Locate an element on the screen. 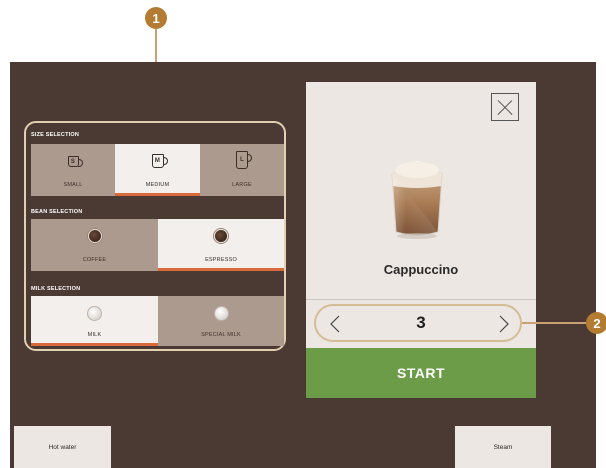 This screenshot has width=606, height=468. coffee-bean-icon is located at coordinates (94, 236).